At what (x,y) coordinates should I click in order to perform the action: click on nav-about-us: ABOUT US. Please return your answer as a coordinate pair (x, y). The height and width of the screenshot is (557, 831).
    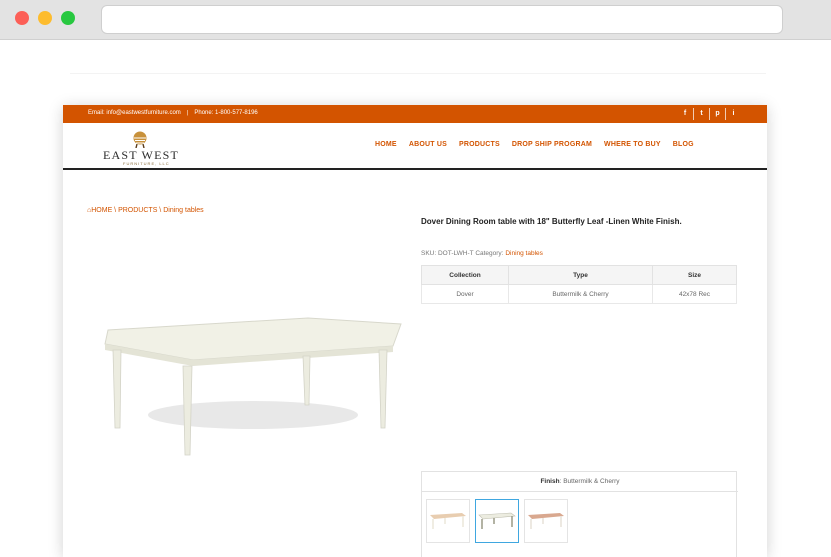
    Looking at the image, I should click on (428, 144).